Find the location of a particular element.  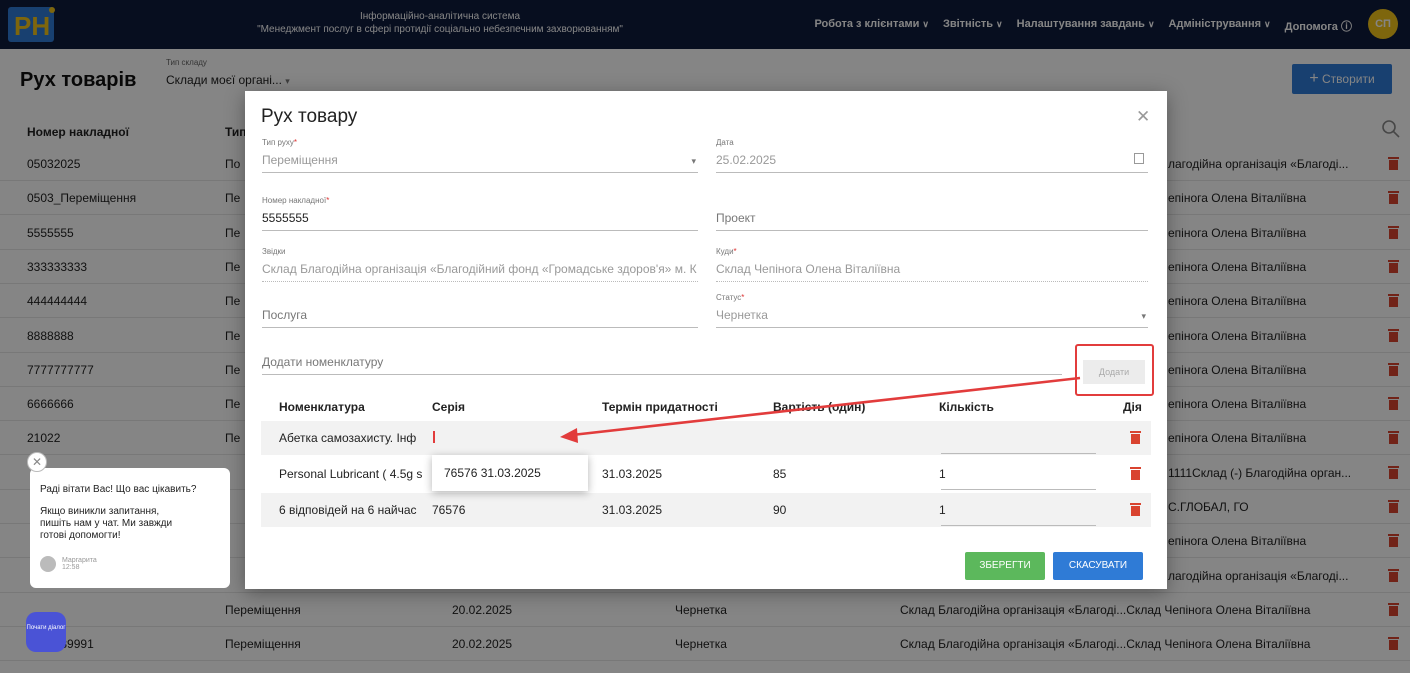

series-dropdown-option: 76576 31.03.2025 is located at coordinates (510, 473).